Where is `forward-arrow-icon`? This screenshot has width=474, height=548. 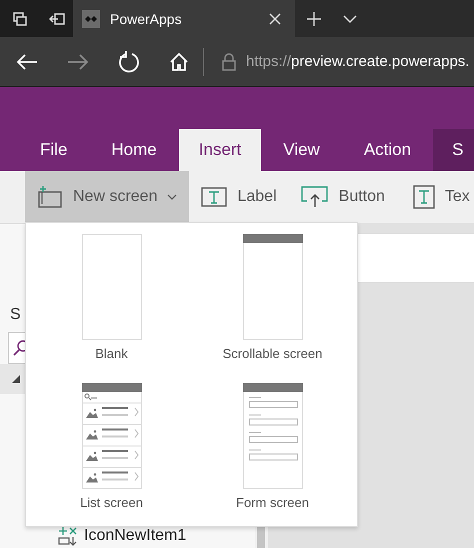 forward-arrow-icon is located at coordinates (78, 61).